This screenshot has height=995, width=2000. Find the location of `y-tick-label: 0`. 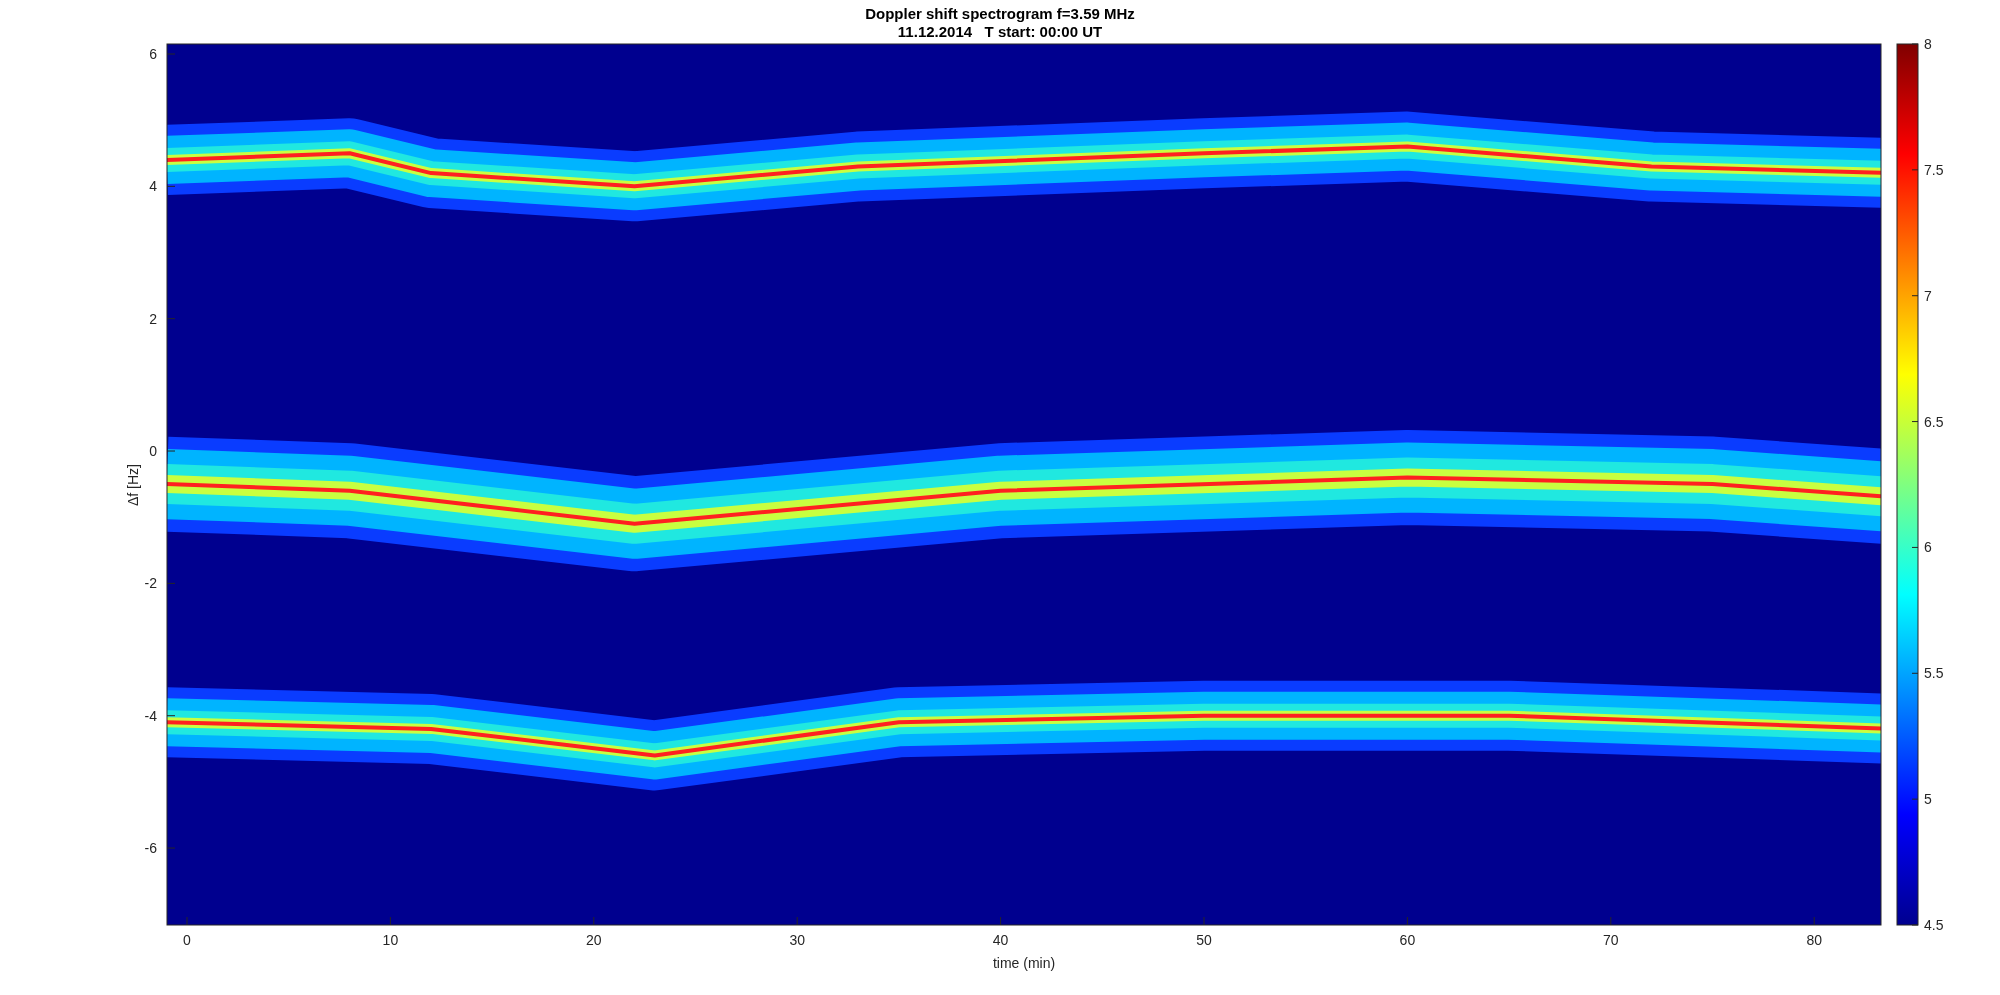

y-tick-label: 0 is located at coordinates (153, 451).